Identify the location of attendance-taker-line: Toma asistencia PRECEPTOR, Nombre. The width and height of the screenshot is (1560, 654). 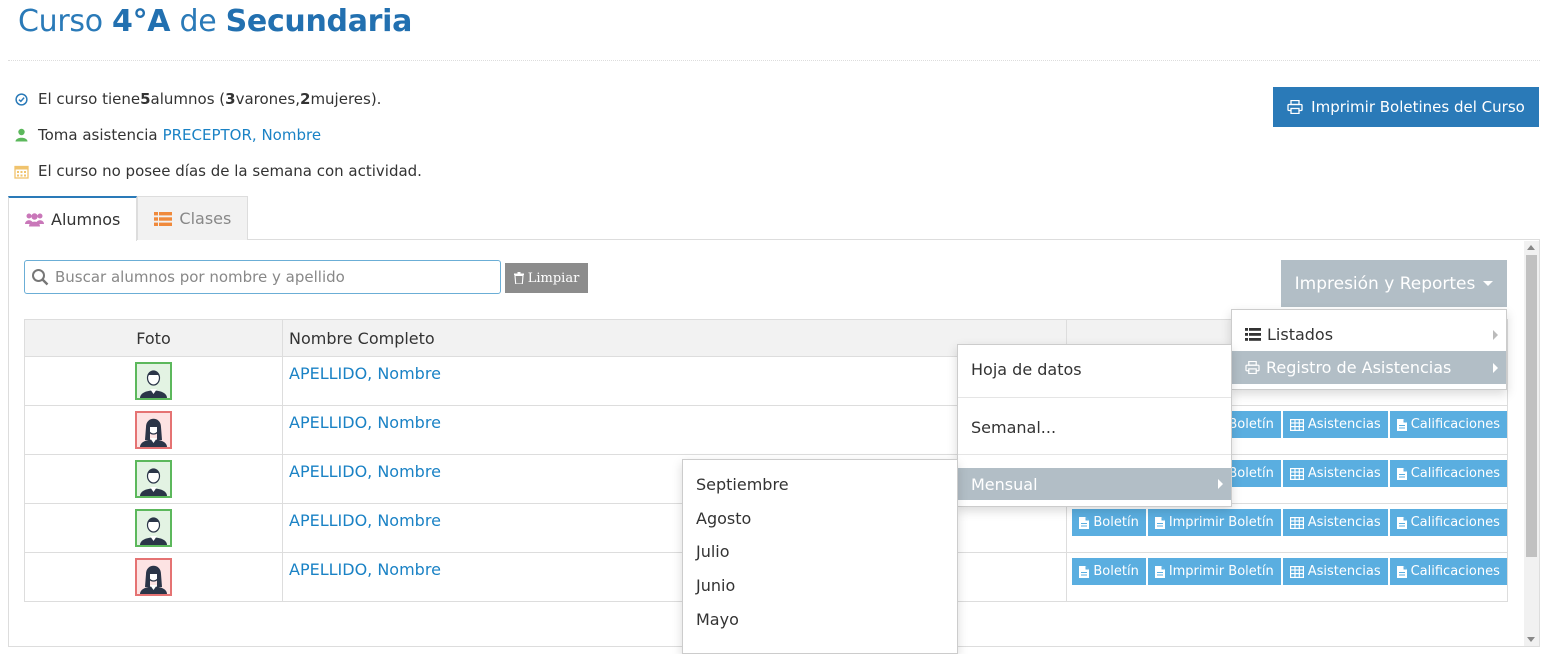
(166, 135).